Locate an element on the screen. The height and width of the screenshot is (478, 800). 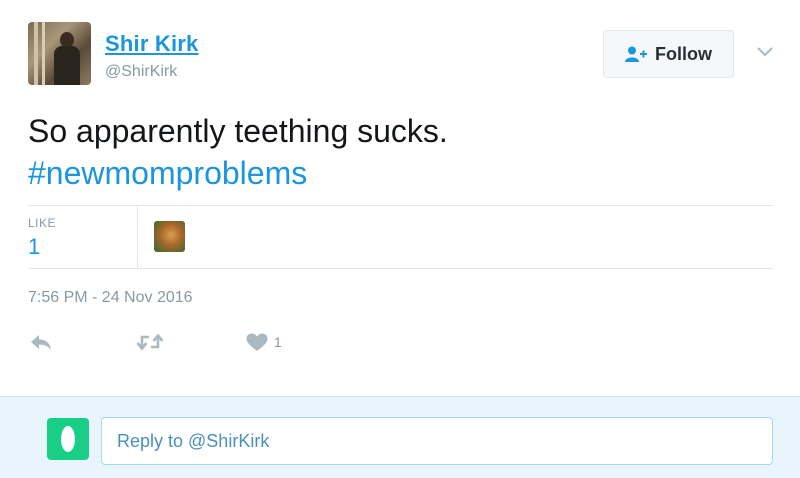
hashtag-link: #newmomproblems is located at coordinates (238, 173).